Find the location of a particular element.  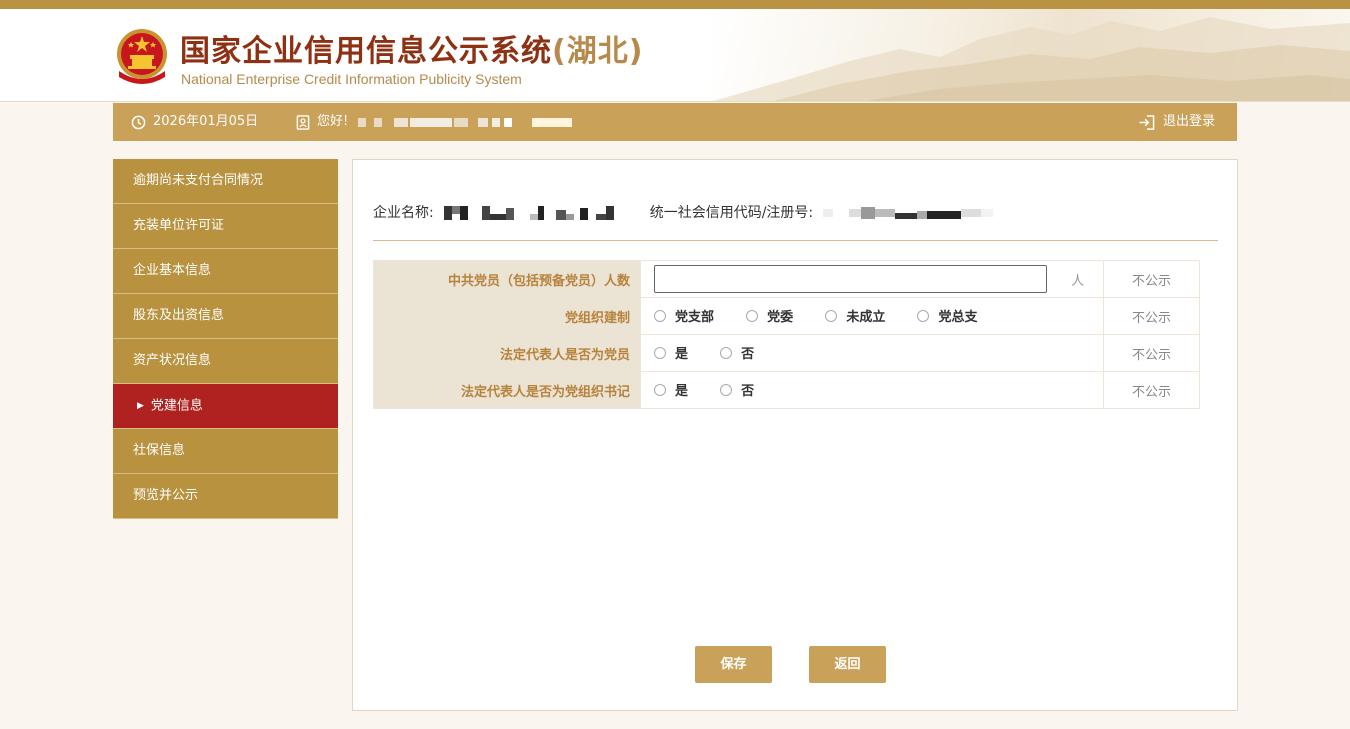

sidebar-item-assets: 资产状况信息 is located at coordinates (225, 361).